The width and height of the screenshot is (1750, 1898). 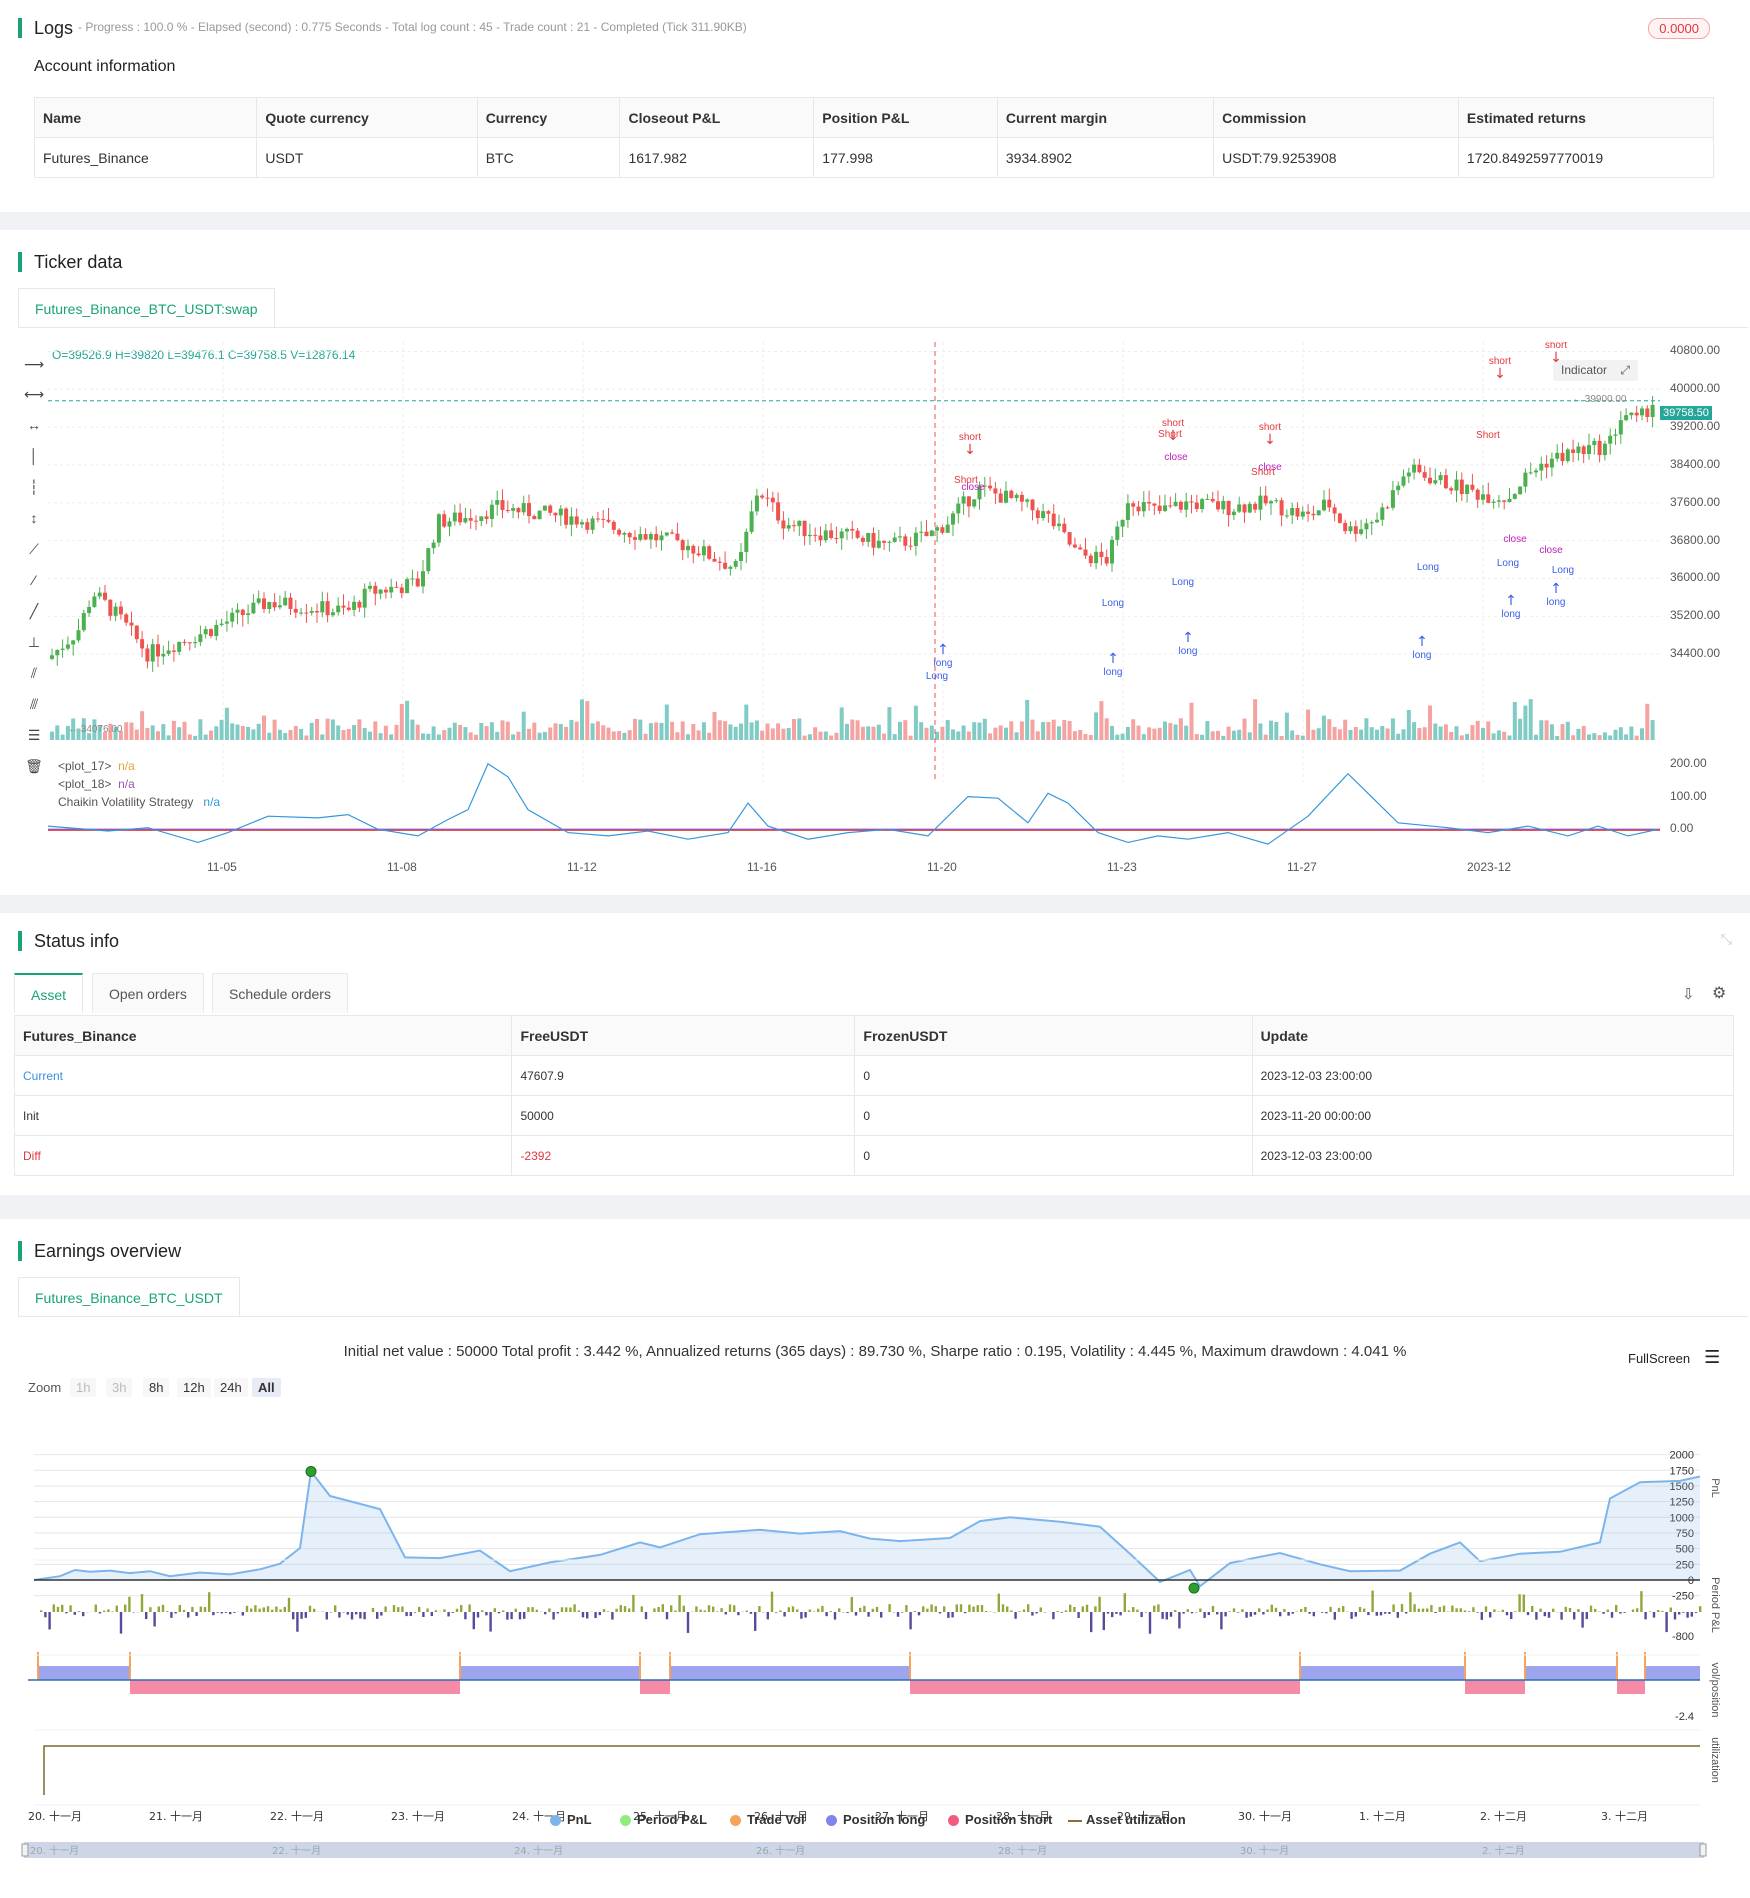 What do you see at coordinates (34, 611) in the screenshot?
I see `segment-line-icon: ╱` at bounding box center [34, 611].